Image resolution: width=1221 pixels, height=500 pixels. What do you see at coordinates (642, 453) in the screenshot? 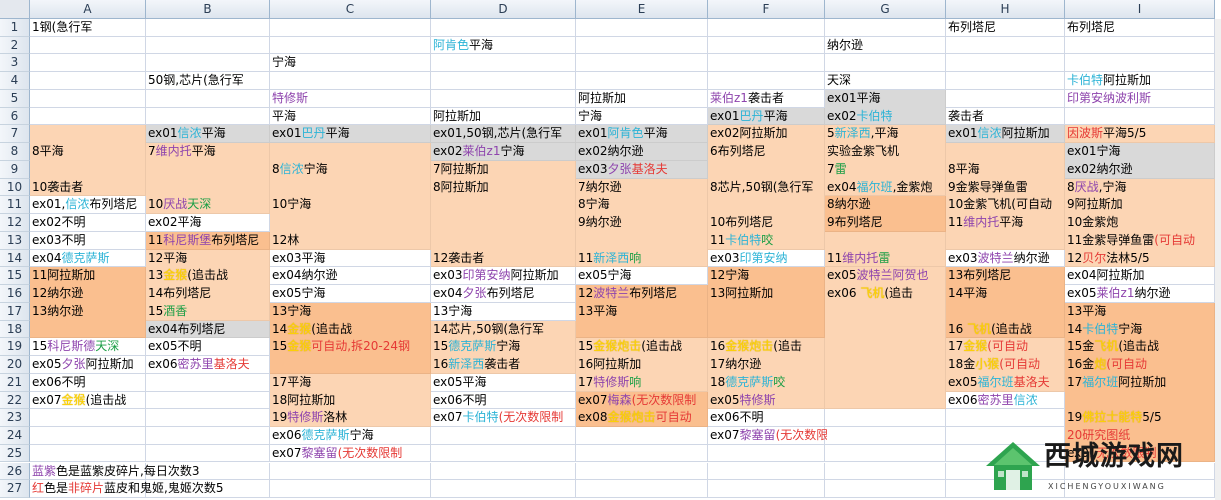
I see `cell-e25` at bounding box center [642, 453].